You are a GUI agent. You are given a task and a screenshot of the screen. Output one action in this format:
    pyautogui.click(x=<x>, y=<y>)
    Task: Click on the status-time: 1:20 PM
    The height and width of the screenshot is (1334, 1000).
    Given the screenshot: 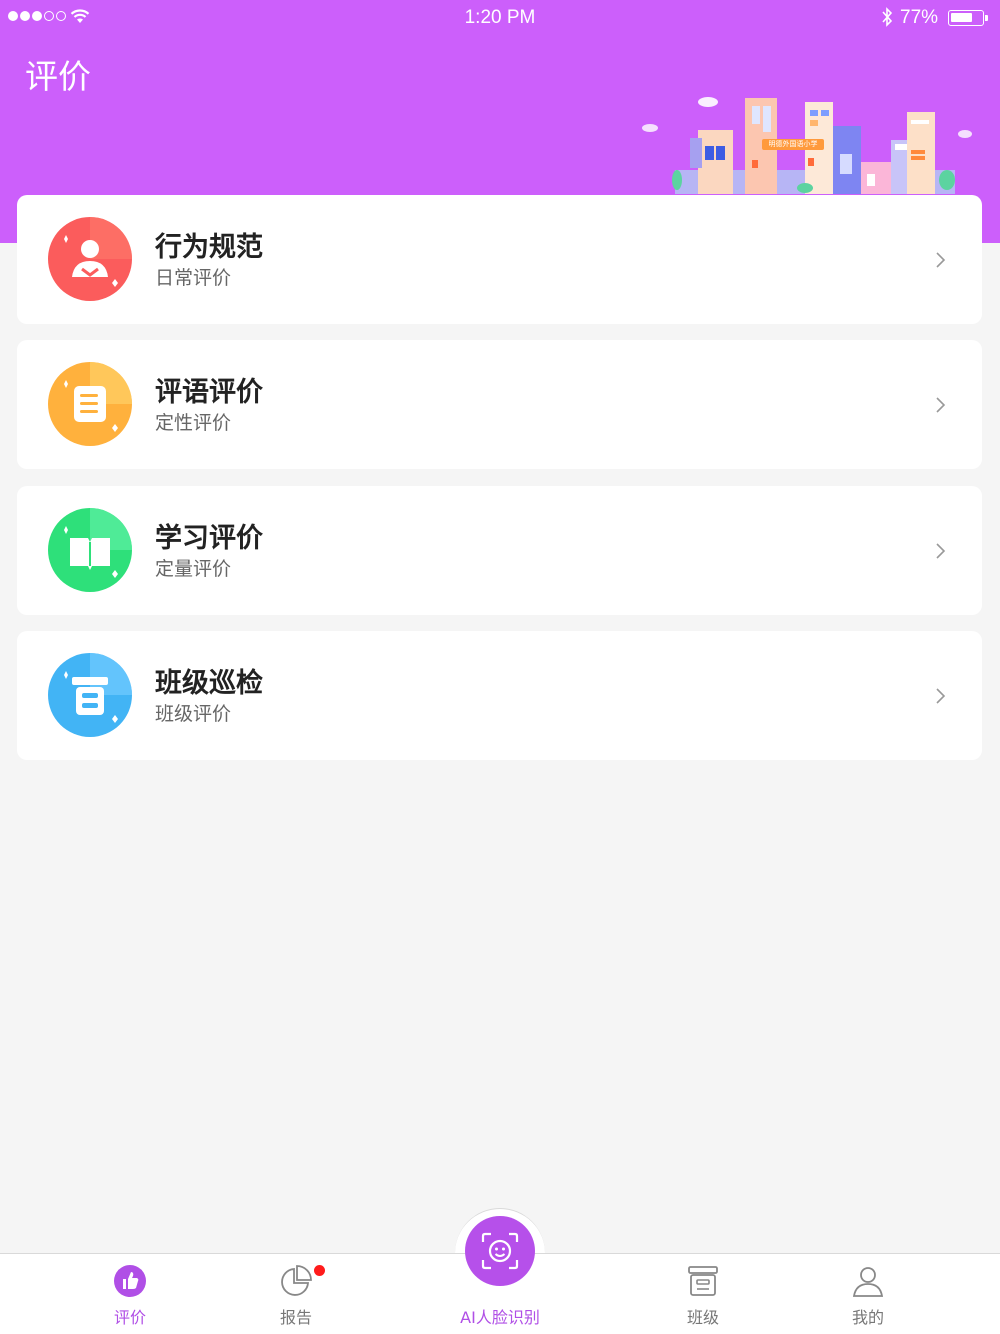 What is the action you would take?
    pyautogui.click(x=500, y=17)
    